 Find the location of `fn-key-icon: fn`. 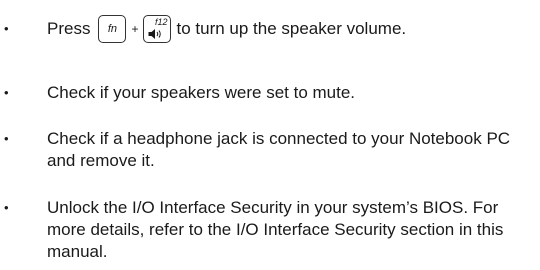

fn-key-icon: fn is located at coordinates (112, 29).